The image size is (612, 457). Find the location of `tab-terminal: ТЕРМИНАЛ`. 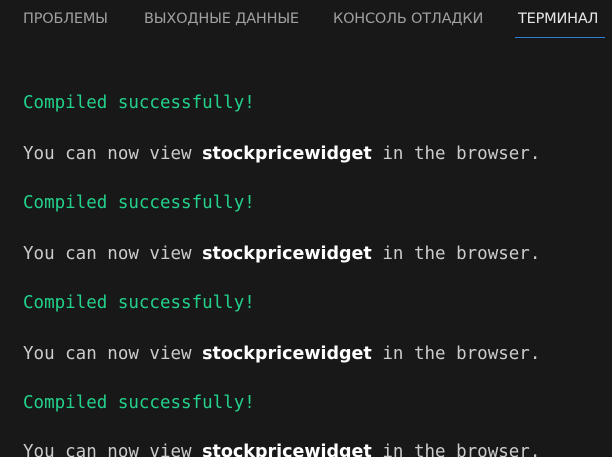

tab-terminal: ТЕРМИНАЛ is located at coordinates (558, 19).